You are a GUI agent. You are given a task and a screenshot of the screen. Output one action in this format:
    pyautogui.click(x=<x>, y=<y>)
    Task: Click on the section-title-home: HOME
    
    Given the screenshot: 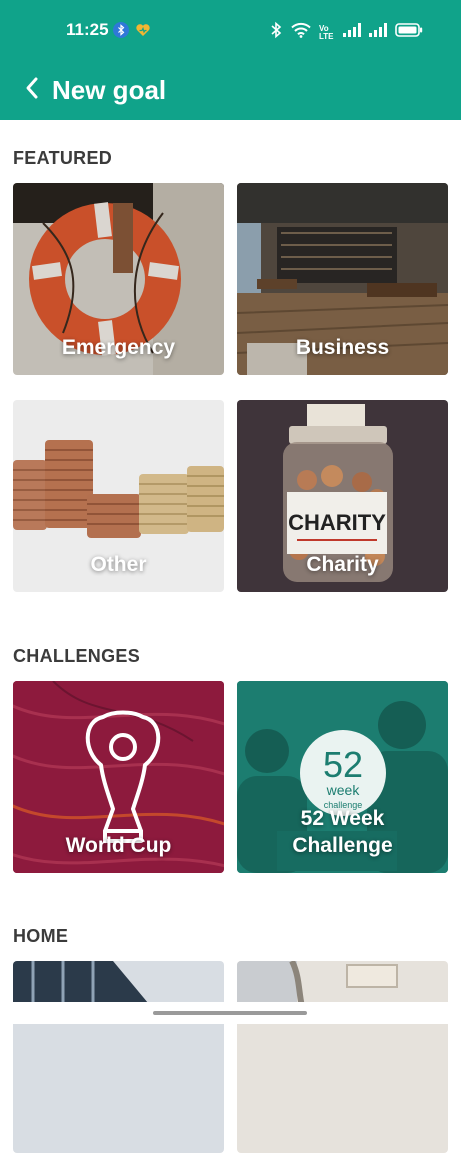 What is the action you would take?
    pyautogui.click(x=41, y=936)
    